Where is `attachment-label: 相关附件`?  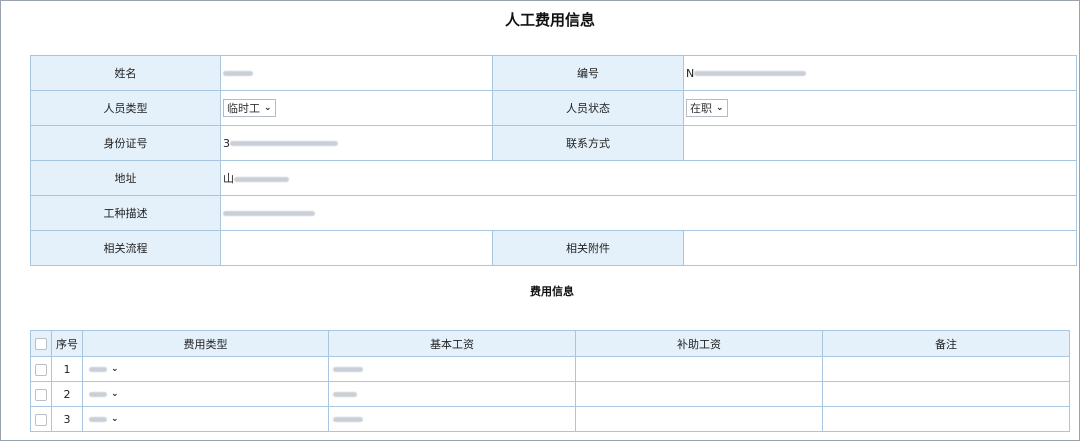 attachment-label: 相关附件 is located at coordinates (588, 248).